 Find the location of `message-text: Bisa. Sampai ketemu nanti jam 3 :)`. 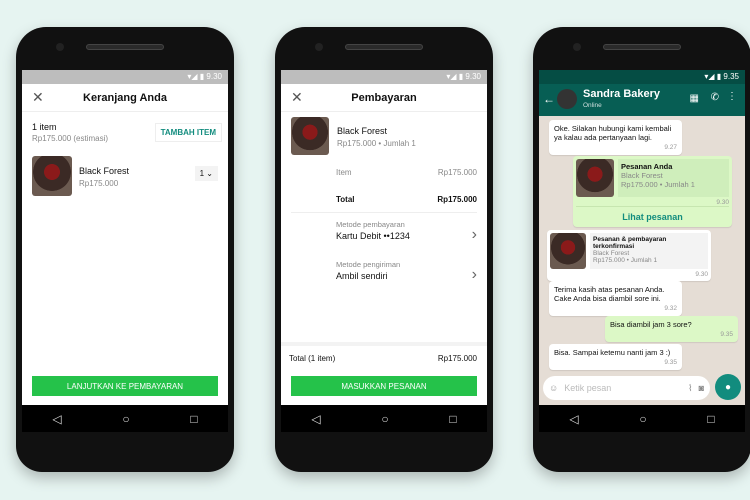

message-text: Bisa. Sampai ketemu nanti jam 3 :) is located at coordinates (612, 352).